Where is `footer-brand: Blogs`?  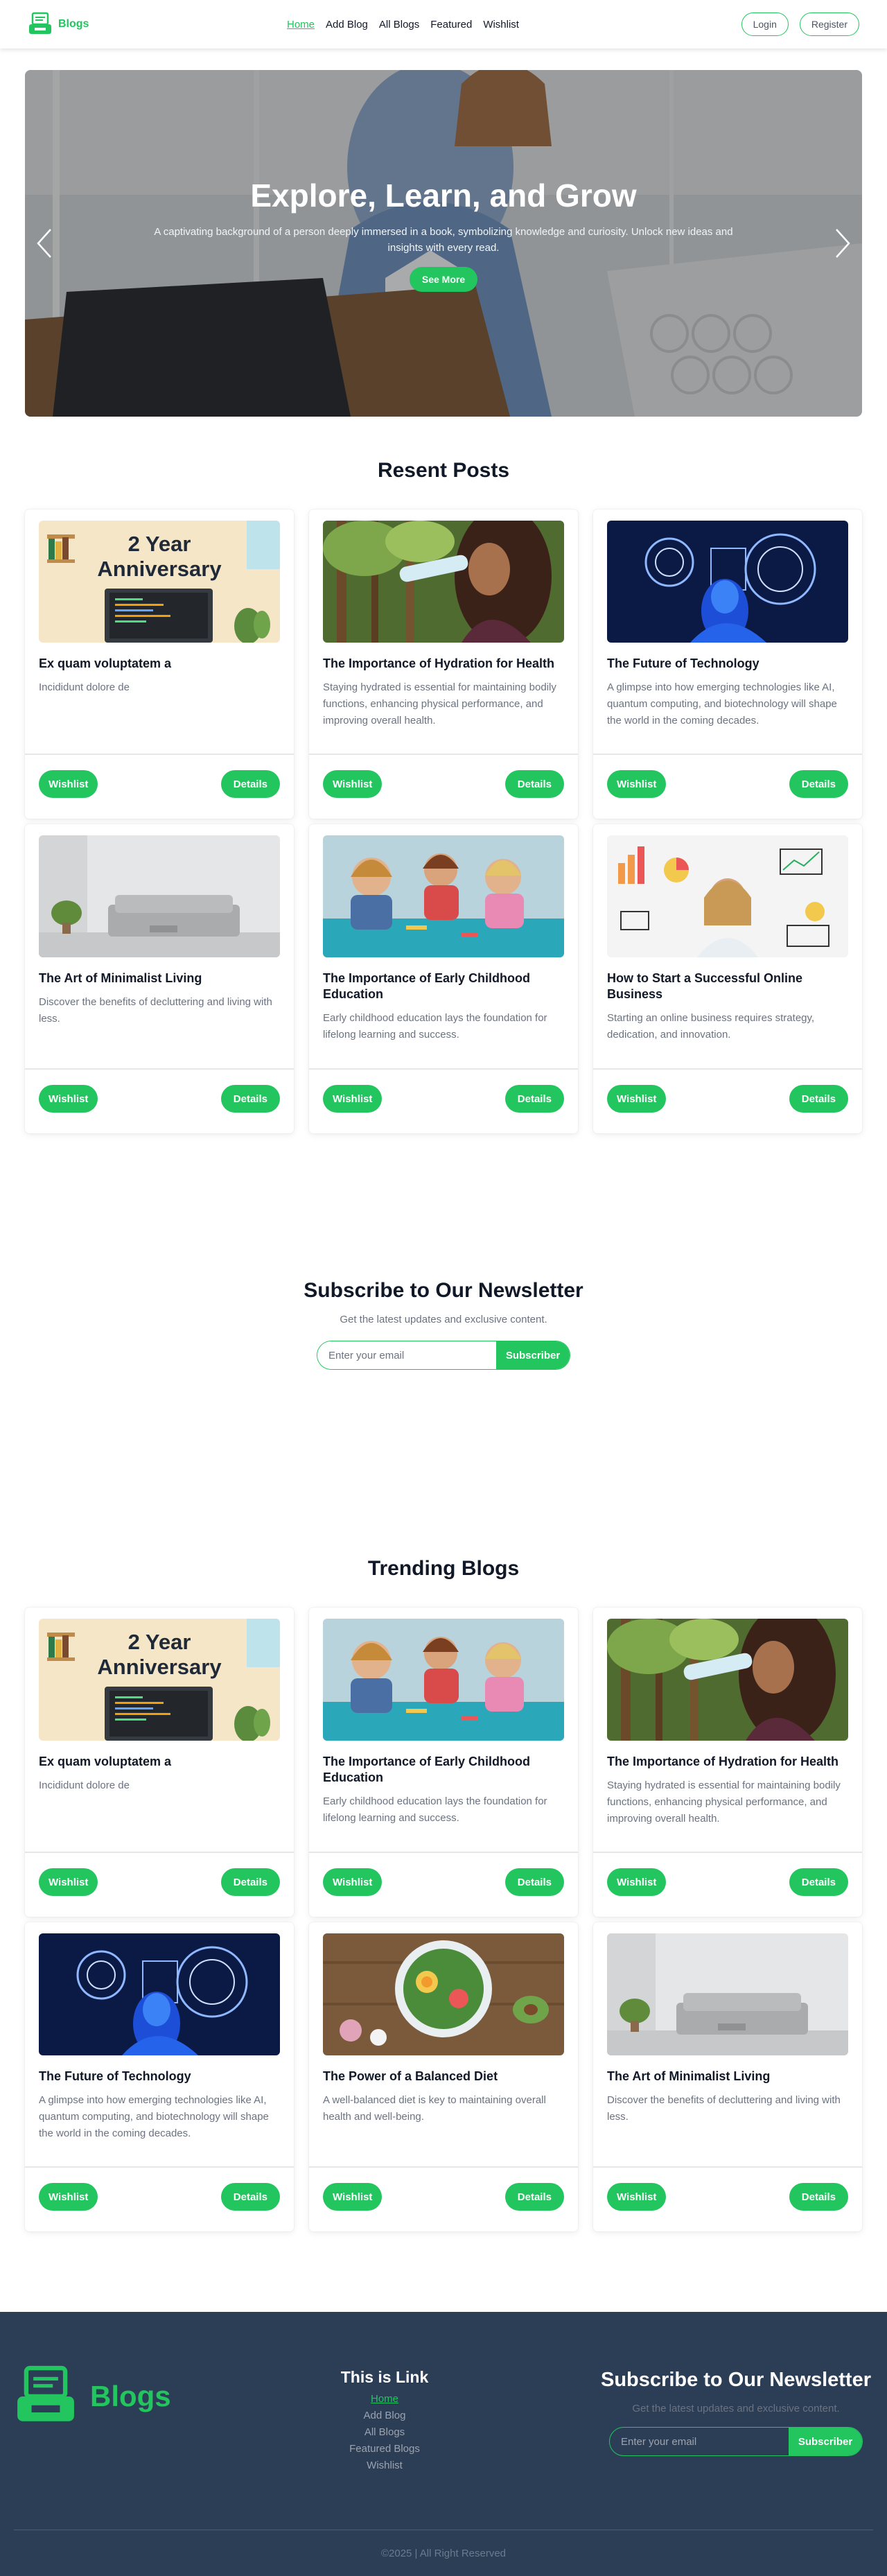
footer-brand: Blogs is located at coordinates (92, 2396).